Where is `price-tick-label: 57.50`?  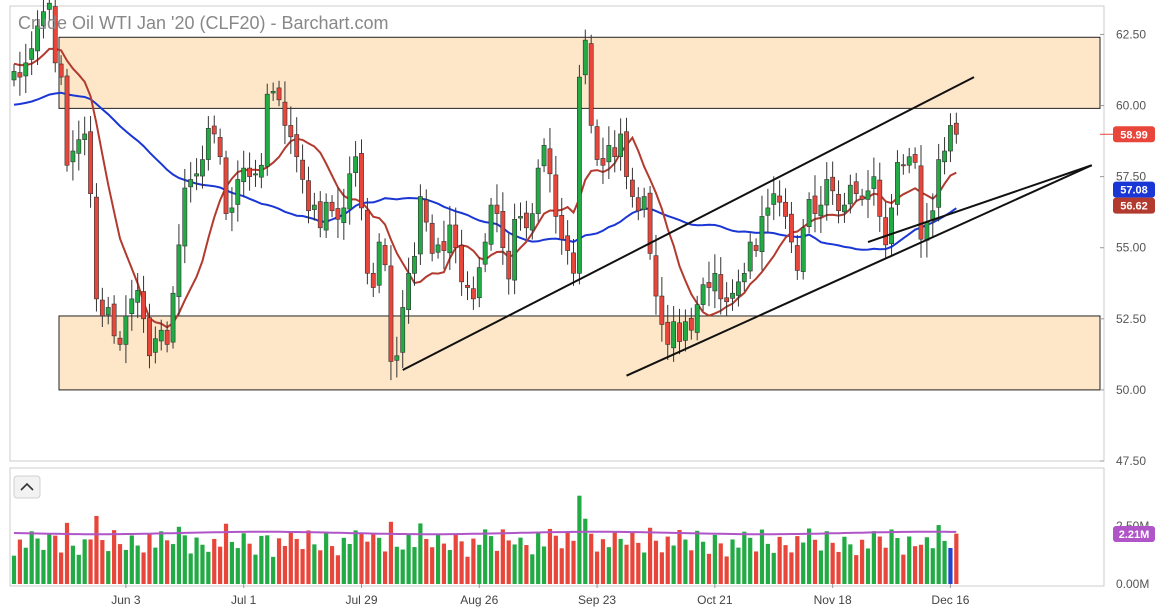 price-tick-label: 57.50 is located at coordinates (1131, 177).